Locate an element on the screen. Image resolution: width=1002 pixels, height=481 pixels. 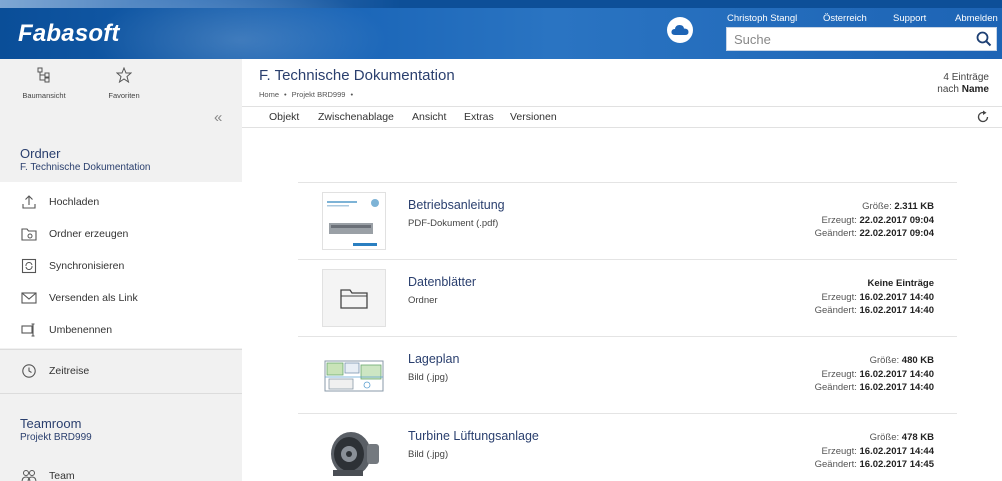
pdf-thumbnail is located at coordinates (354, 221).